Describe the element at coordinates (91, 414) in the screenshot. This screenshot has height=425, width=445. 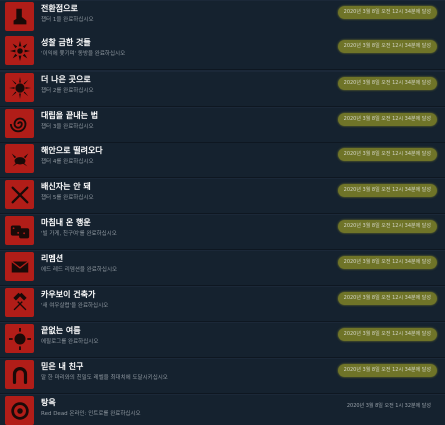
I see `achievement-description: Red Dead 온라인: 인트로를 완료하십시오` at that location.